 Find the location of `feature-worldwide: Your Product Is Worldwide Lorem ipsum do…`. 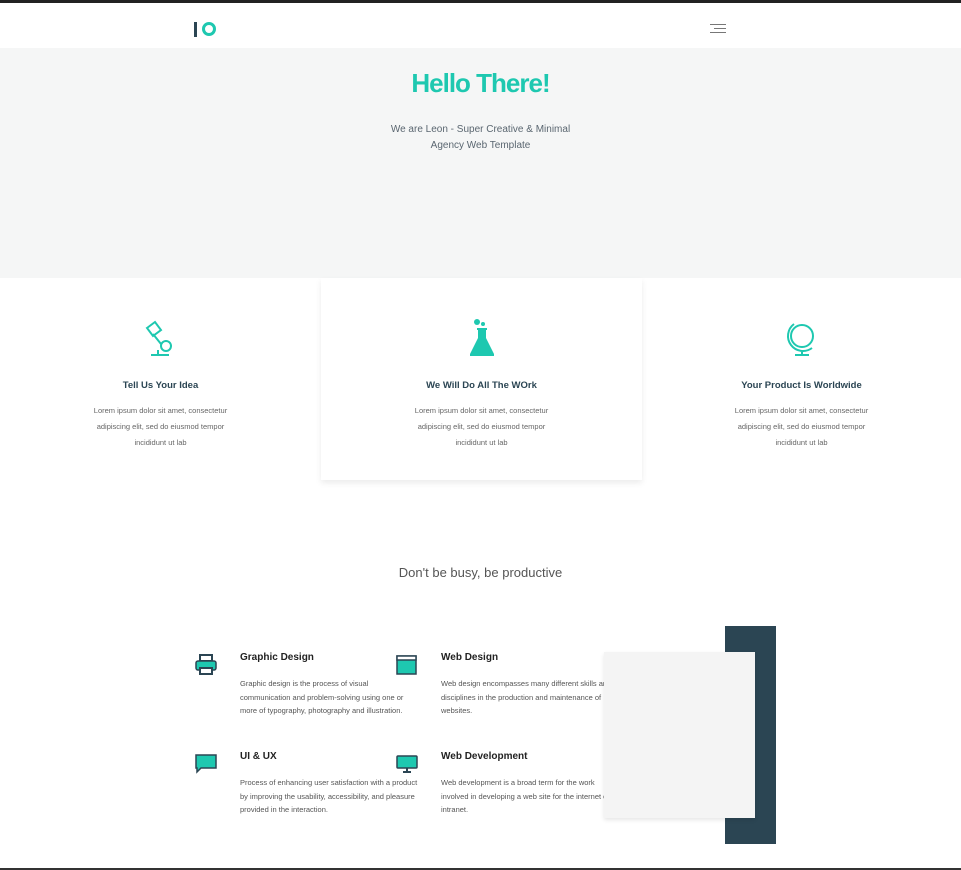

feature-worldwide: Your Product Is Worldwide Lorem ipsum do… is located at coordinates (801, 379).